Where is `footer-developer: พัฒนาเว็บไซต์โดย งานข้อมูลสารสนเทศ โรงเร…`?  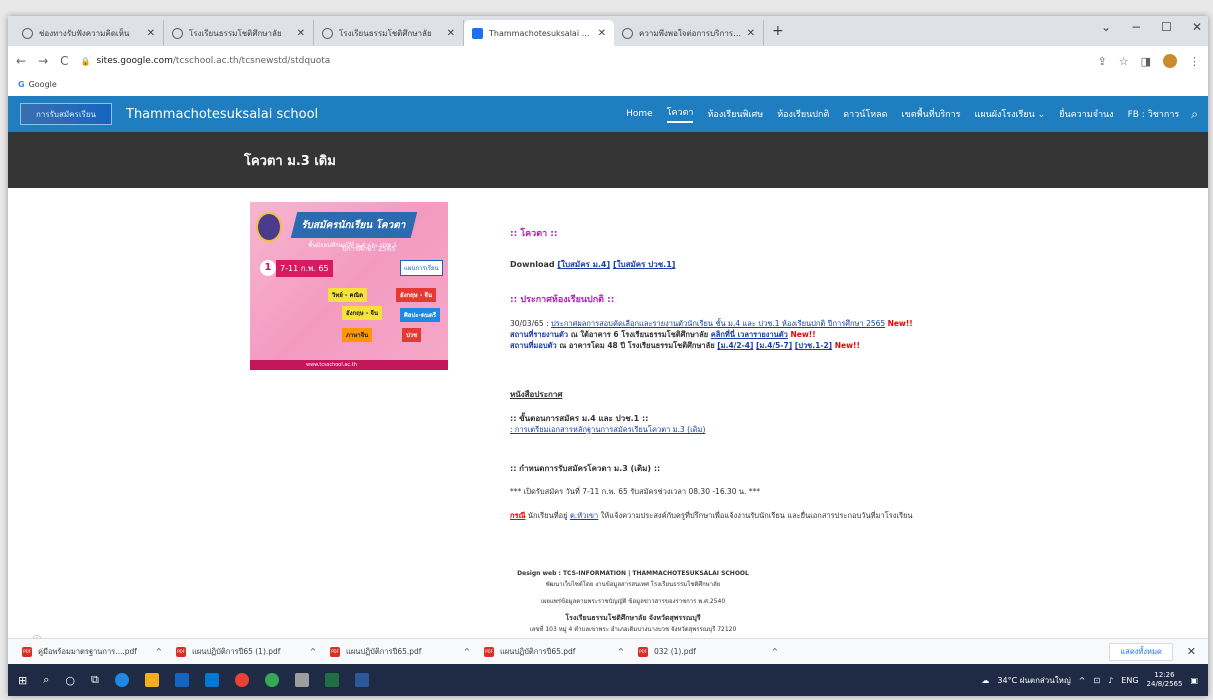
footer-developer: พัฒนาเว็บไซต์โดย งานข้อมูลสารสนเทศ โรงเร… is located at coordinates (633, 584).